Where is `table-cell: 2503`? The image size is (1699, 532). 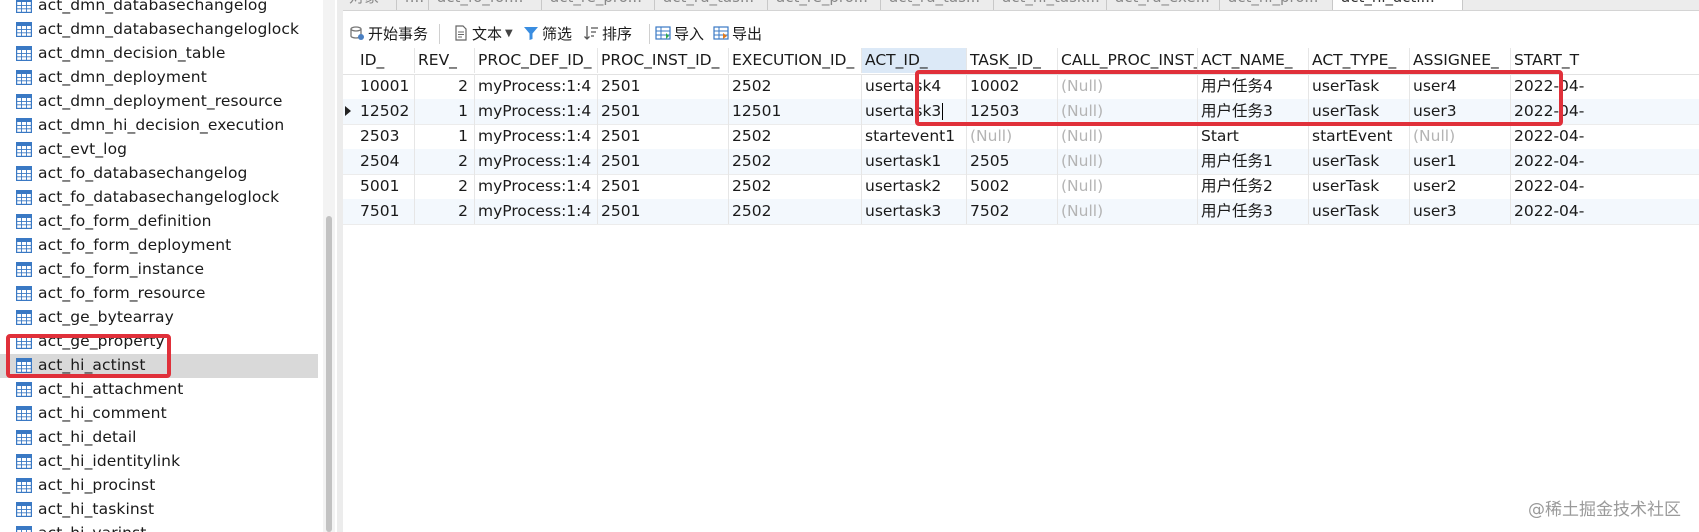
table-cell: 2503 is located at coordinates (386, 136).